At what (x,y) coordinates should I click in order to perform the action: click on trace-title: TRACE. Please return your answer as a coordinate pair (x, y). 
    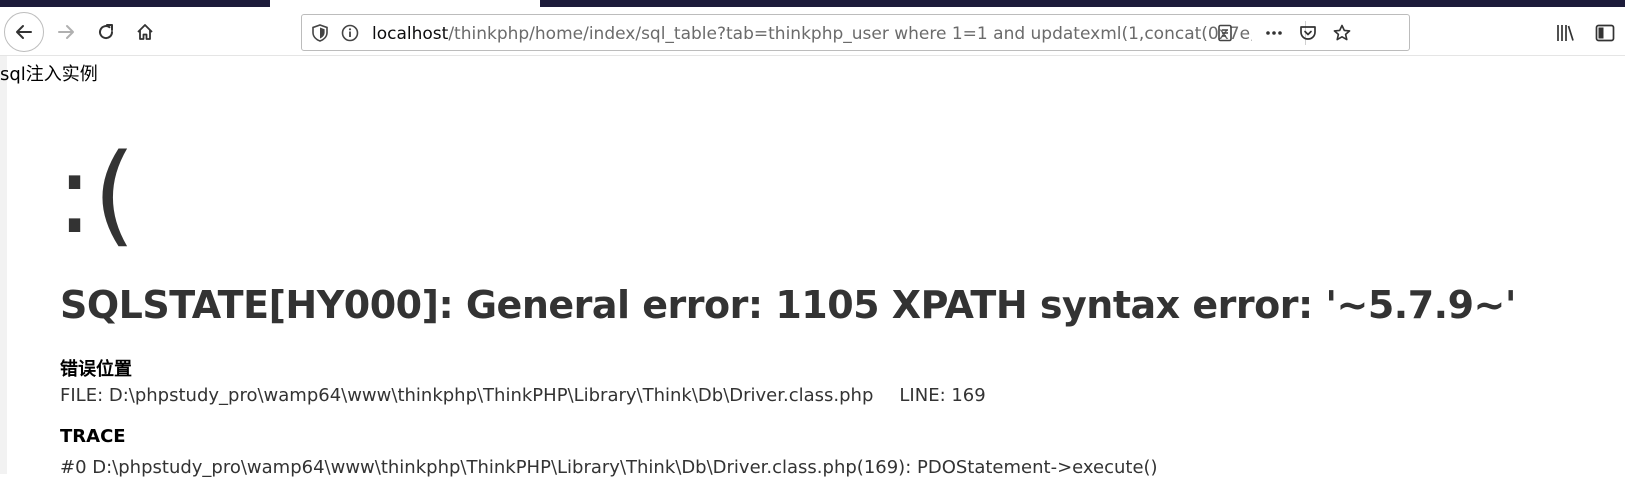
    Looking at the image, I should click on (93, 436).